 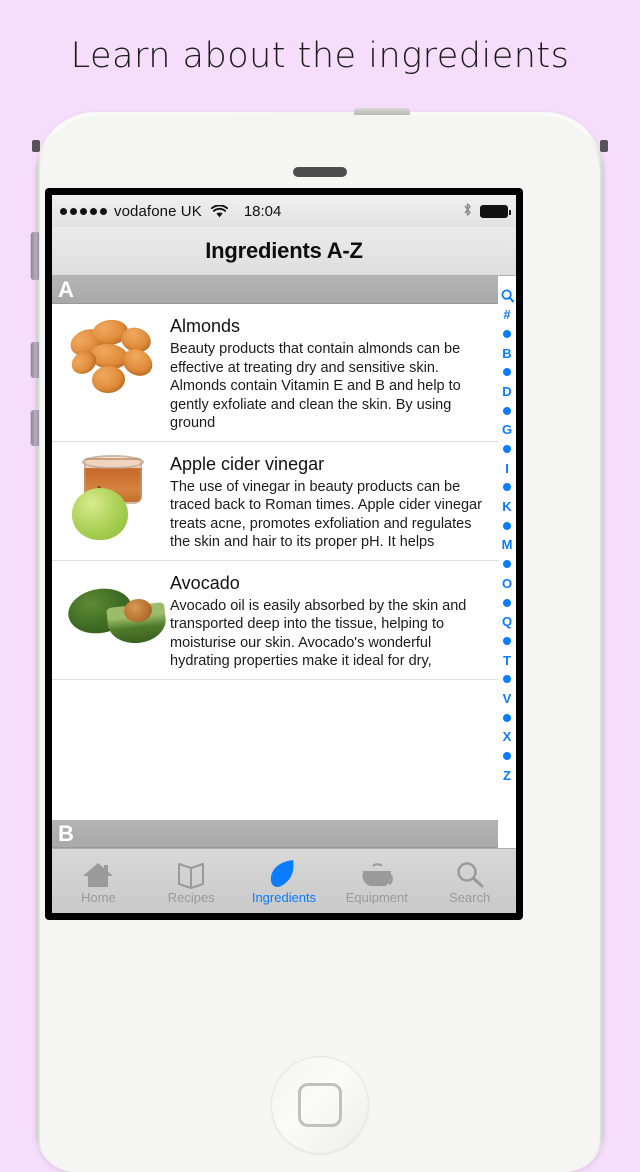 What do you see at coordinates (83, 211) in the screenshot?
I see `signal-strength-icon` at bounding box center [83, 211].